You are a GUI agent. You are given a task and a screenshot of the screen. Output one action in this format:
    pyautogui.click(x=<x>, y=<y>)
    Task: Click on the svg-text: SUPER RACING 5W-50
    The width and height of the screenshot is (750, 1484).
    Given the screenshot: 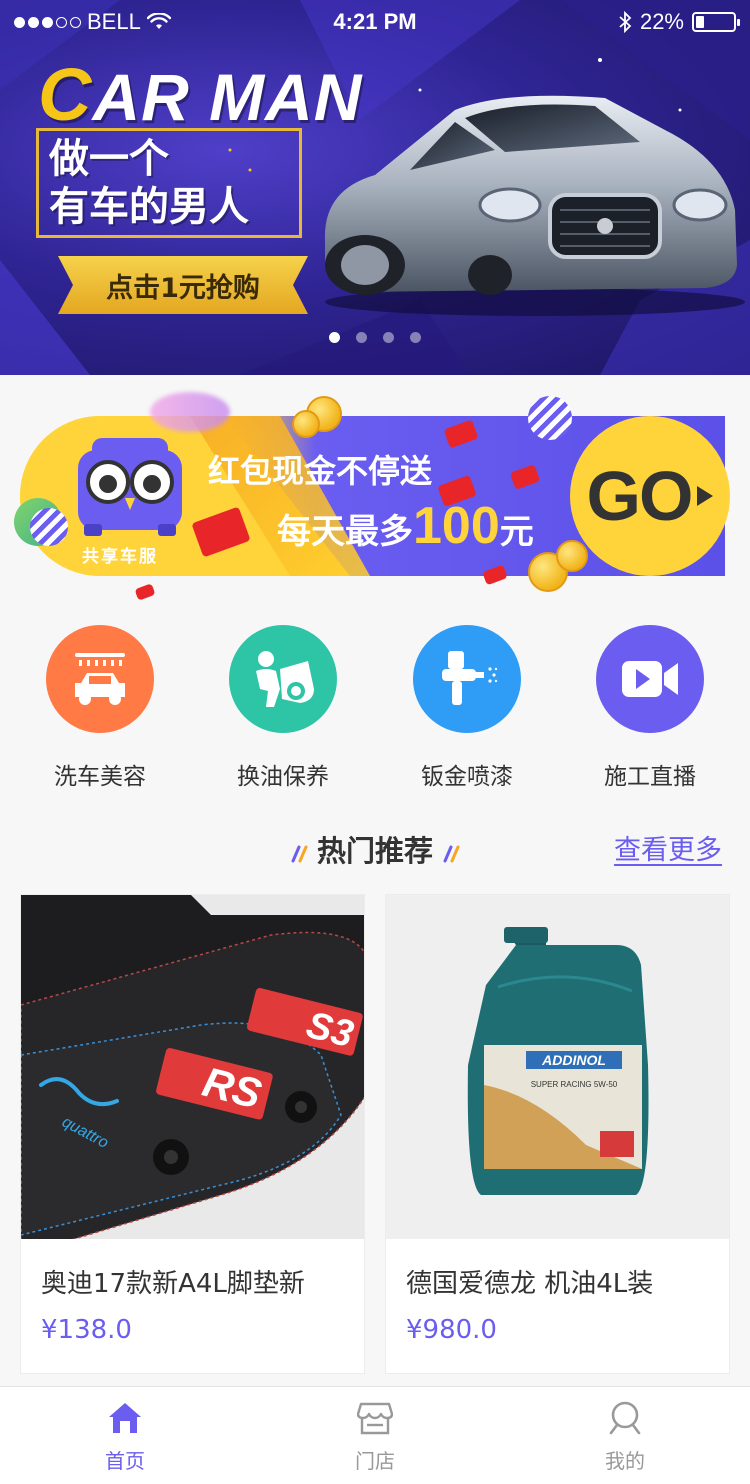 What is the action you would take?
    pyautogui.click(x=574, y=1084)
    